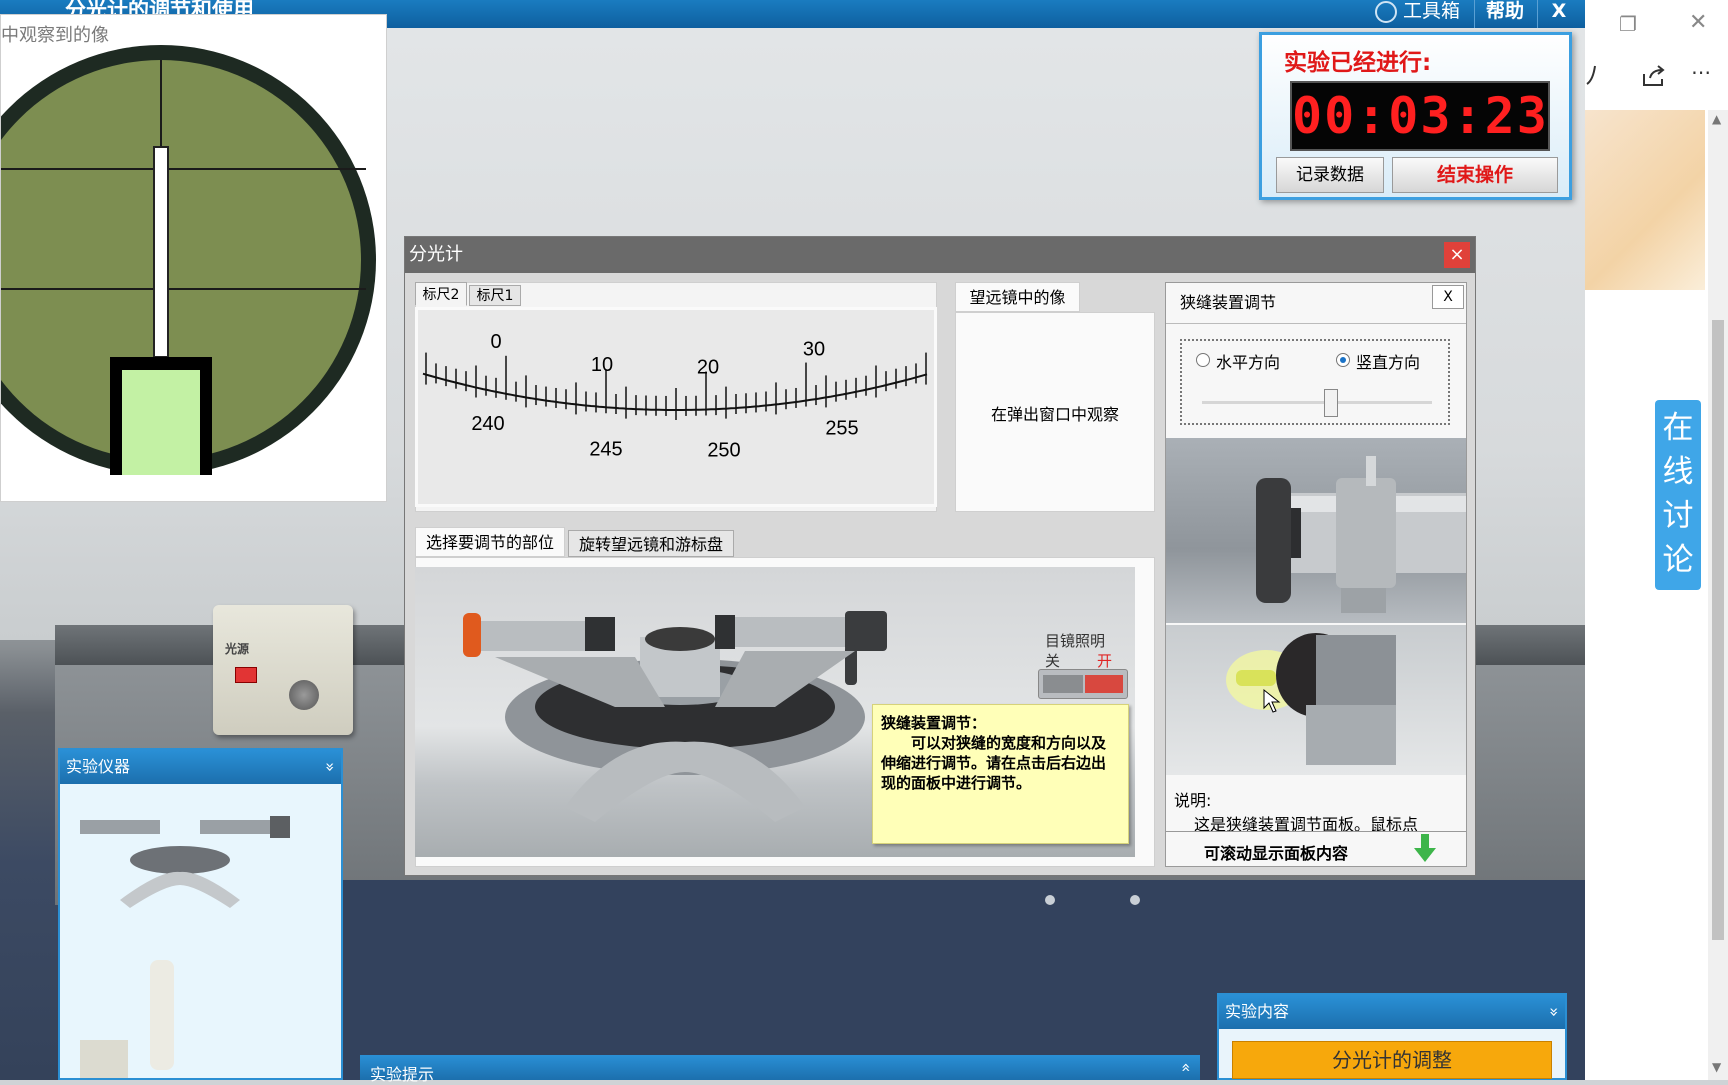 This screenshot has height=1085, width=1728. Describe the element at coordinates (1053, 661) in the screenshot. I see `eyepiece-light-off-label: 关` at that location.